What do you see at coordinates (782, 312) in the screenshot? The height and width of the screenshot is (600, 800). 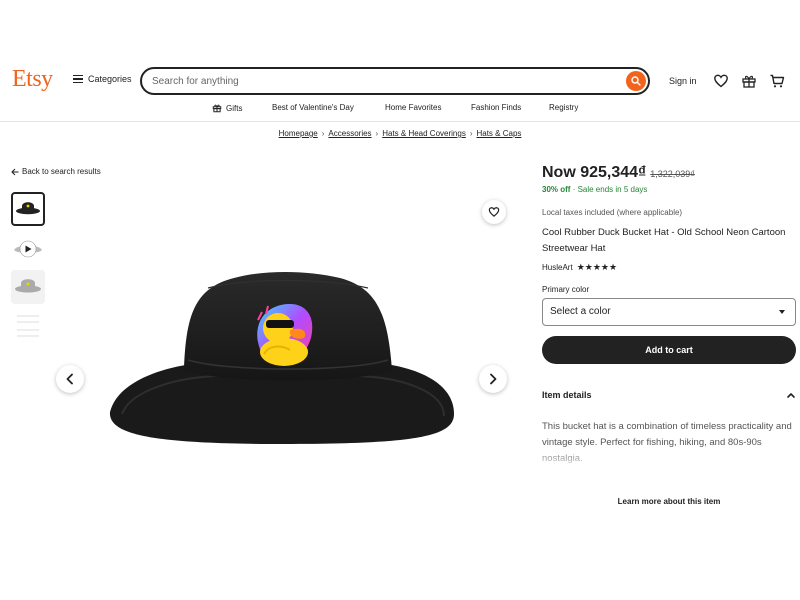 I see `dropdown-caret-icon` at bounding box center [782, 312].